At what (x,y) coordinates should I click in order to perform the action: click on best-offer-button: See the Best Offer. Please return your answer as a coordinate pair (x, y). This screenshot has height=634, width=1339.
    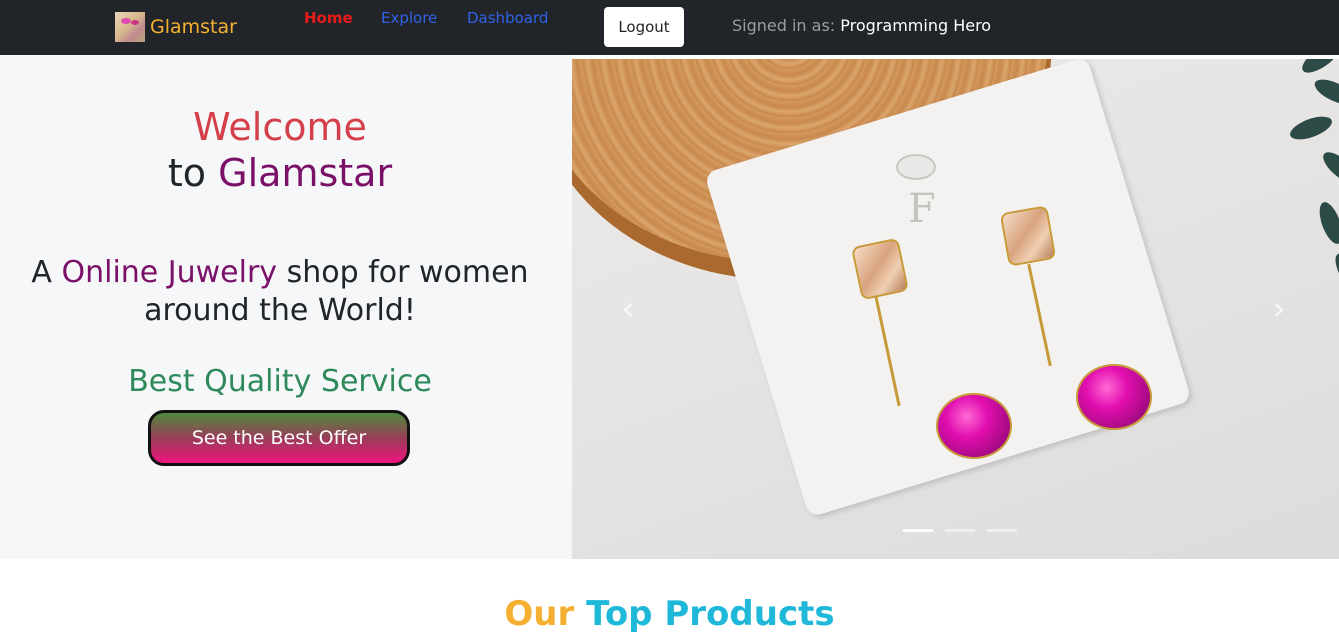
    Looking at the image, I should click on (279, 438).